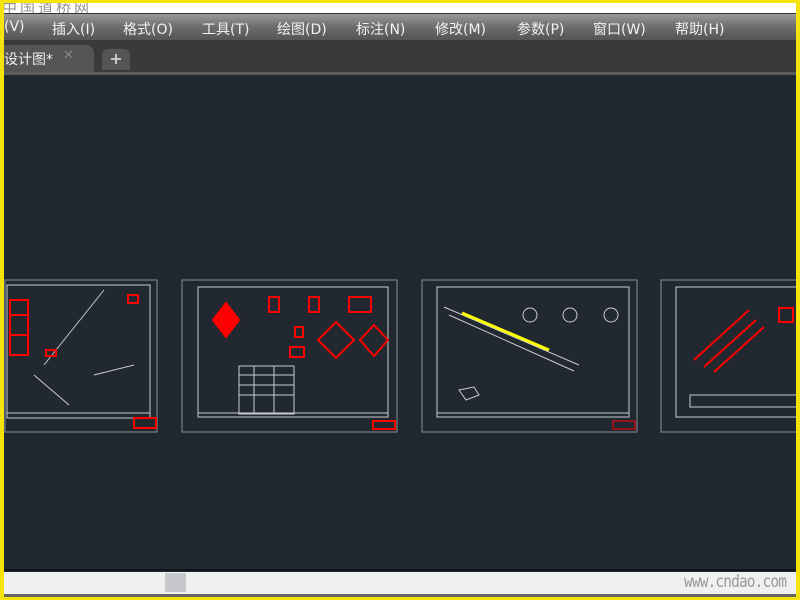 The width and height of the screenshot is (800, 600). Describe the element at coordinates (460, 29) in the screenshot. I see `menu-modify: 修改(M)` at that location.